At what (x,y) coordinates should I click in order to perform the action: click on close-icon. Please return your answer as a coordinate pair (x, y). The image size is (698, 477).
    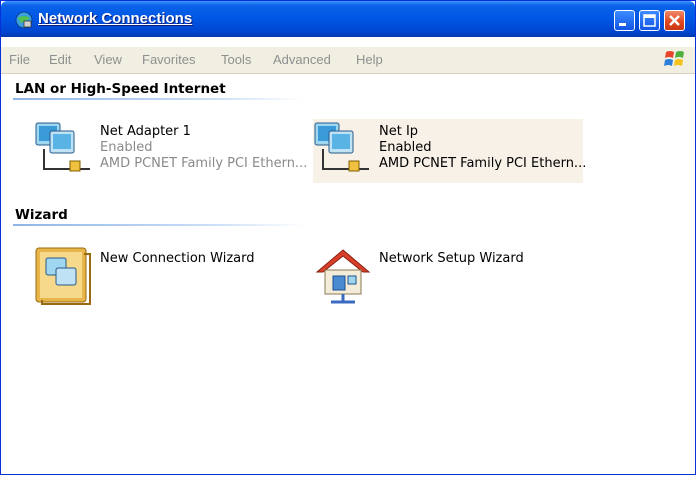
    Looking at the image, I should click on (674, 20).